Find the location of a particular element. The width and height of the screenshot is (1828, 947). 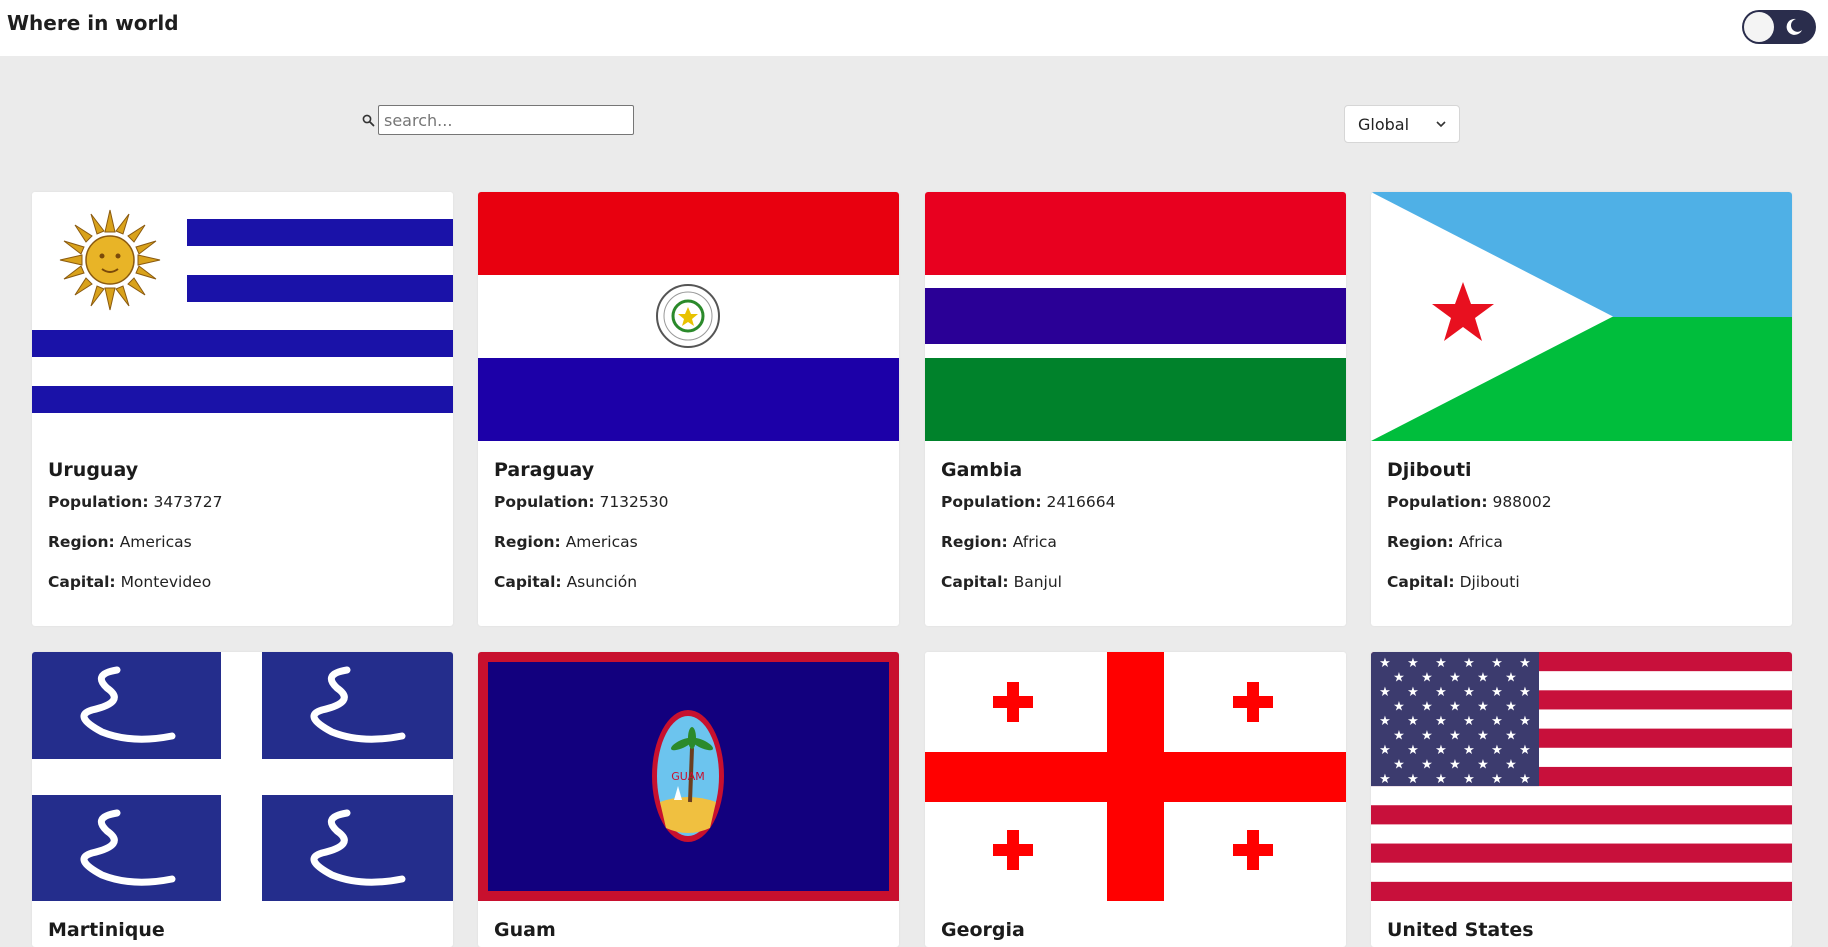

search-input is located at coordinates (506, 120).